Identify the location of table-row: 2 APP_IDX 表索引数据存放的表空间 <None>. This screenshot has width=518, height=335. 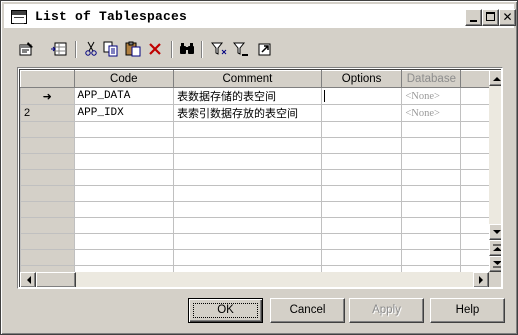
(260, 113).